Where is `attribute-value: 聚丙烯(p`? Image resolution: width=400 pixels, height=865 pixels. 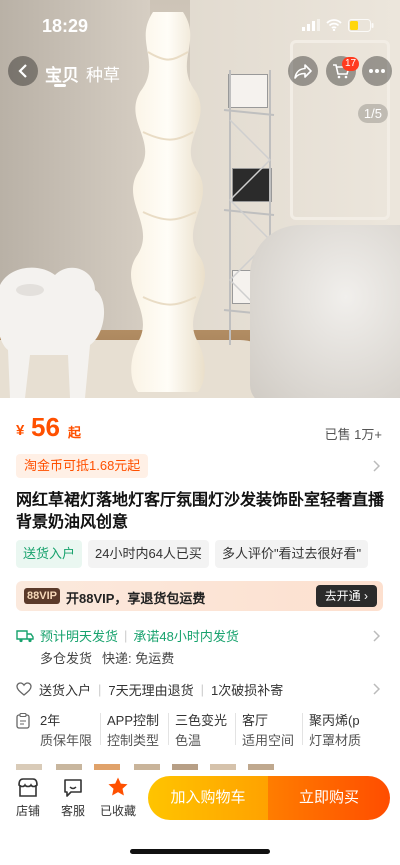 attribute-value: 聚丙烯(p is located at coordinates (334, 720).